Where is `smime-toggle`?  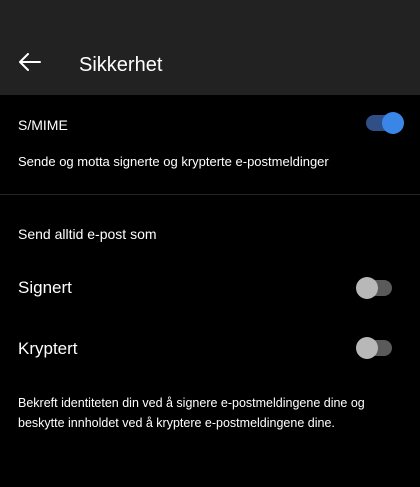
smime-toggle is located at coordinates (385, 123).